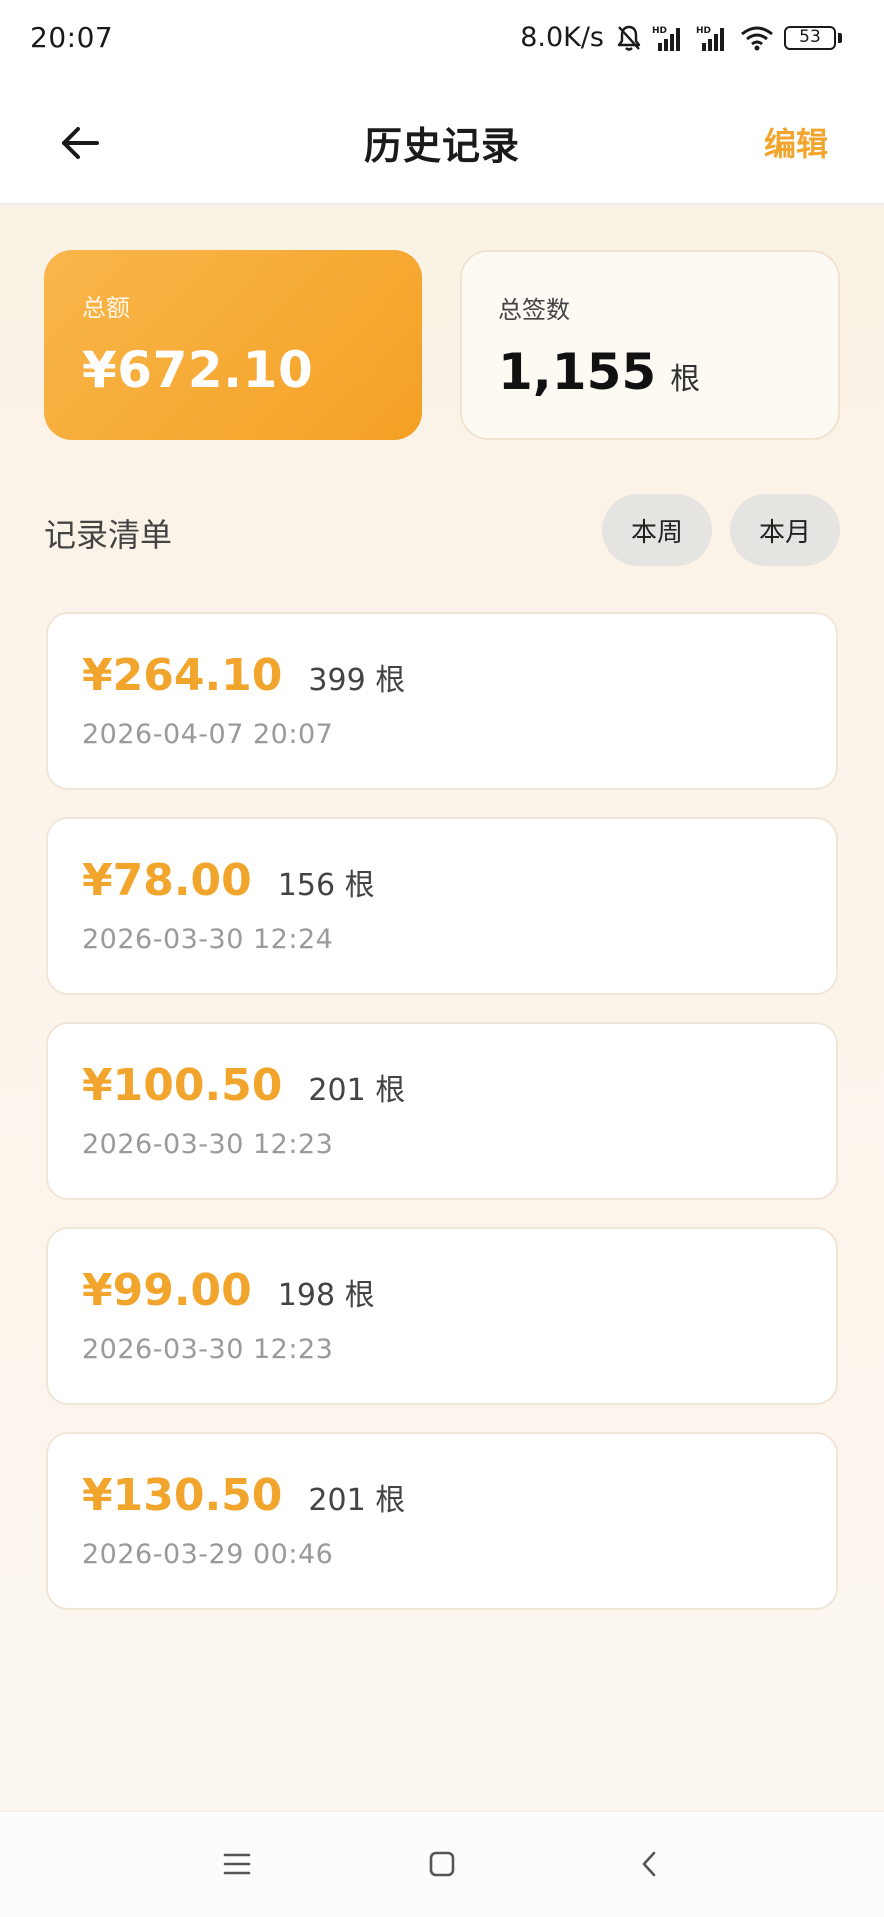 This screenshot has height=1917, width=884. I want to click on system-nav-bar, so click(442, 1864).